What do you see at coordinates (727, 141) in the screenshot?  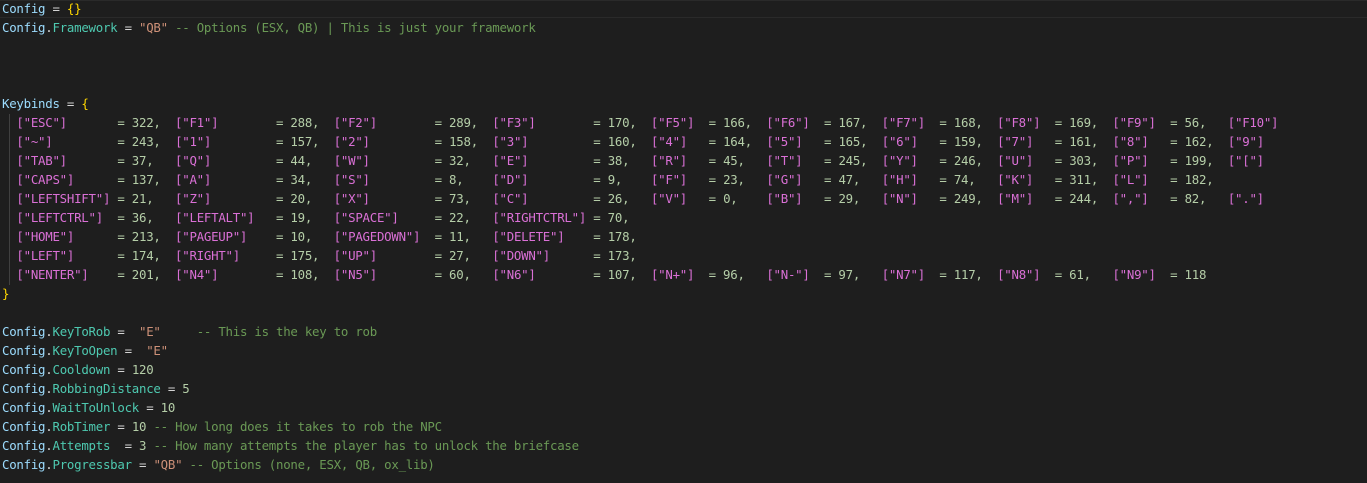 I see `keybind-value: = 164,` at bounding box center [727, 141].